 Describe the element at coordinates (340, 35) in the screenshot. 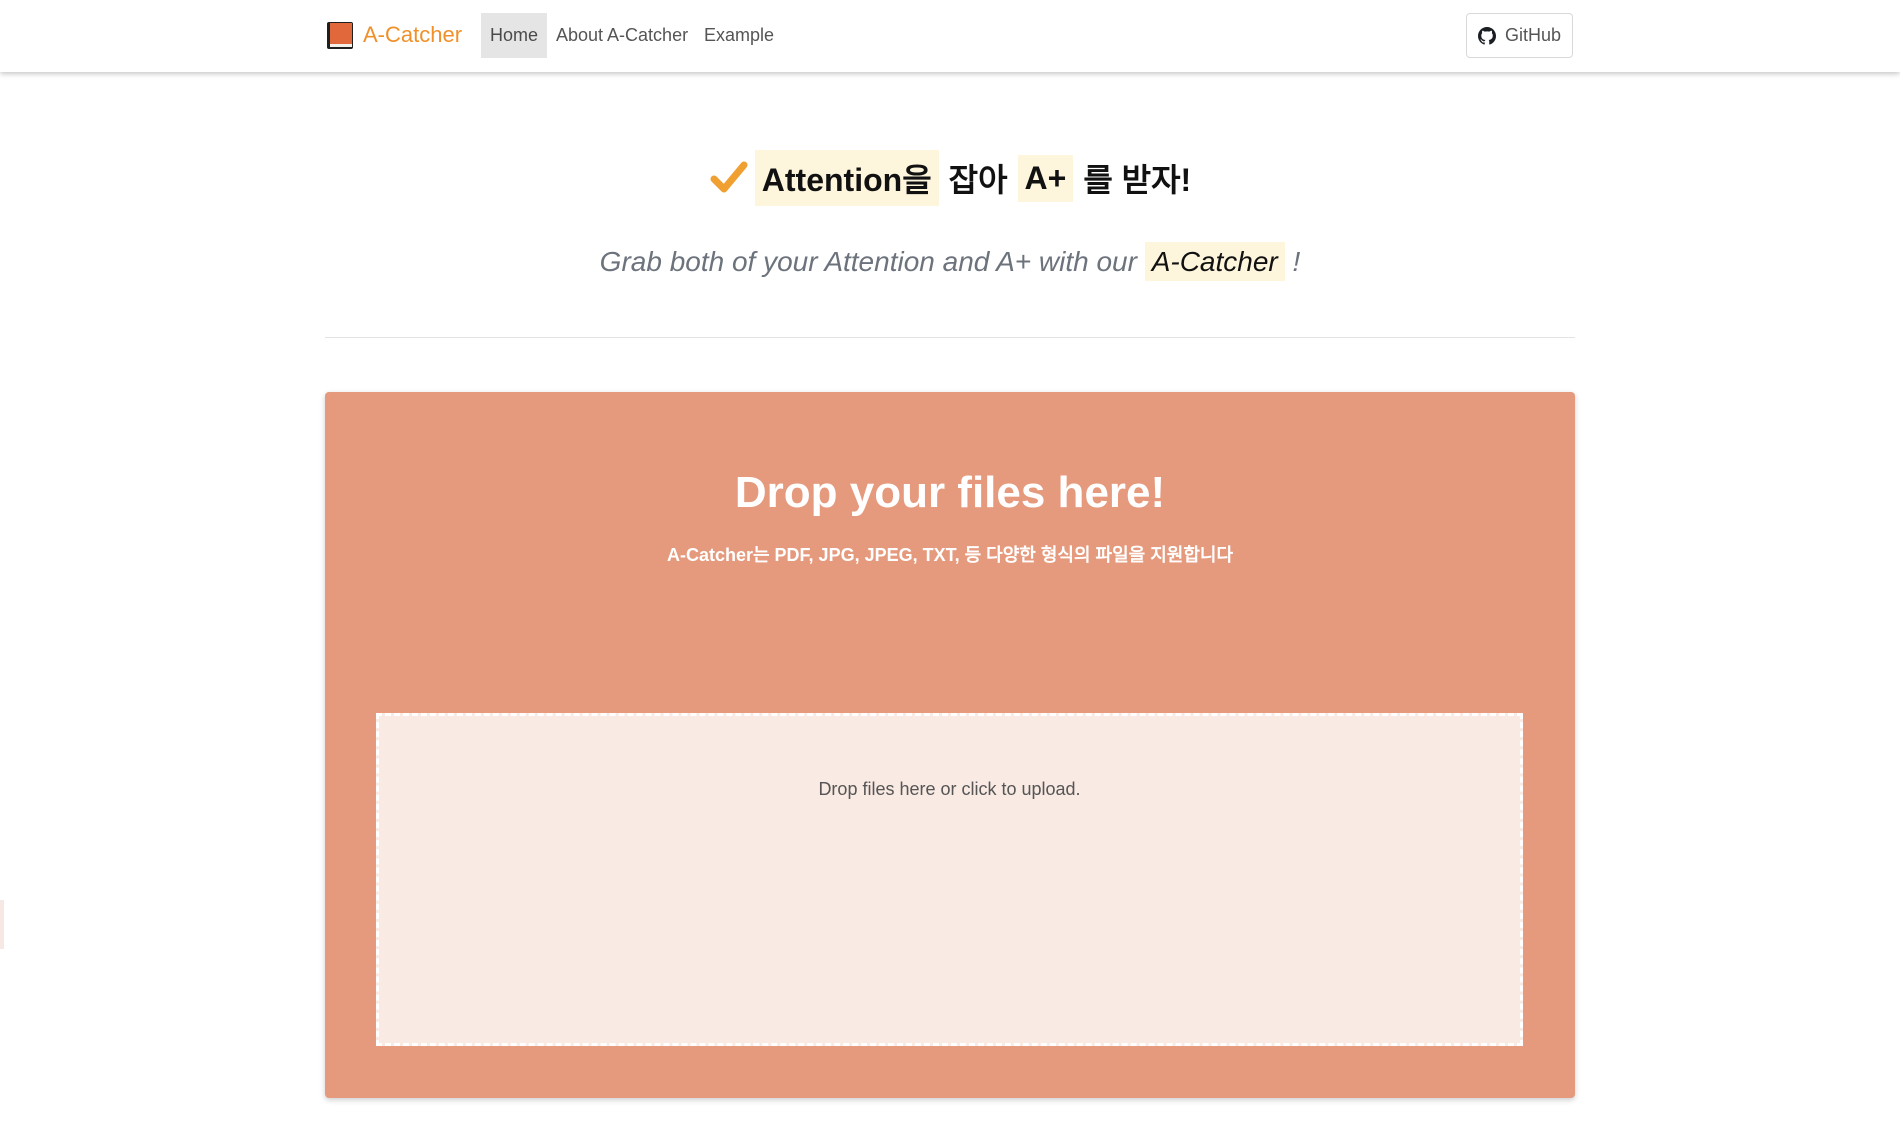

I see `book-icon` at that location.